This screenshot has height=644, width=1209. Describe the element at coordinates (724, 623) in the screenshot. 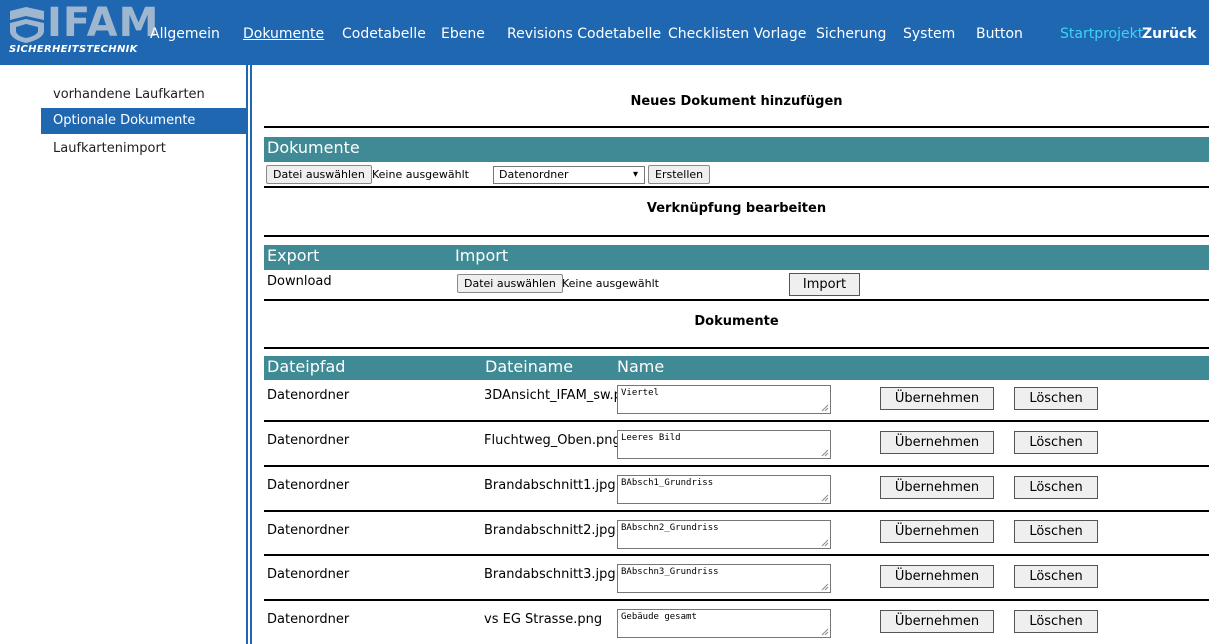

I see `name-textarea: Gebäude gesamt` at that location.